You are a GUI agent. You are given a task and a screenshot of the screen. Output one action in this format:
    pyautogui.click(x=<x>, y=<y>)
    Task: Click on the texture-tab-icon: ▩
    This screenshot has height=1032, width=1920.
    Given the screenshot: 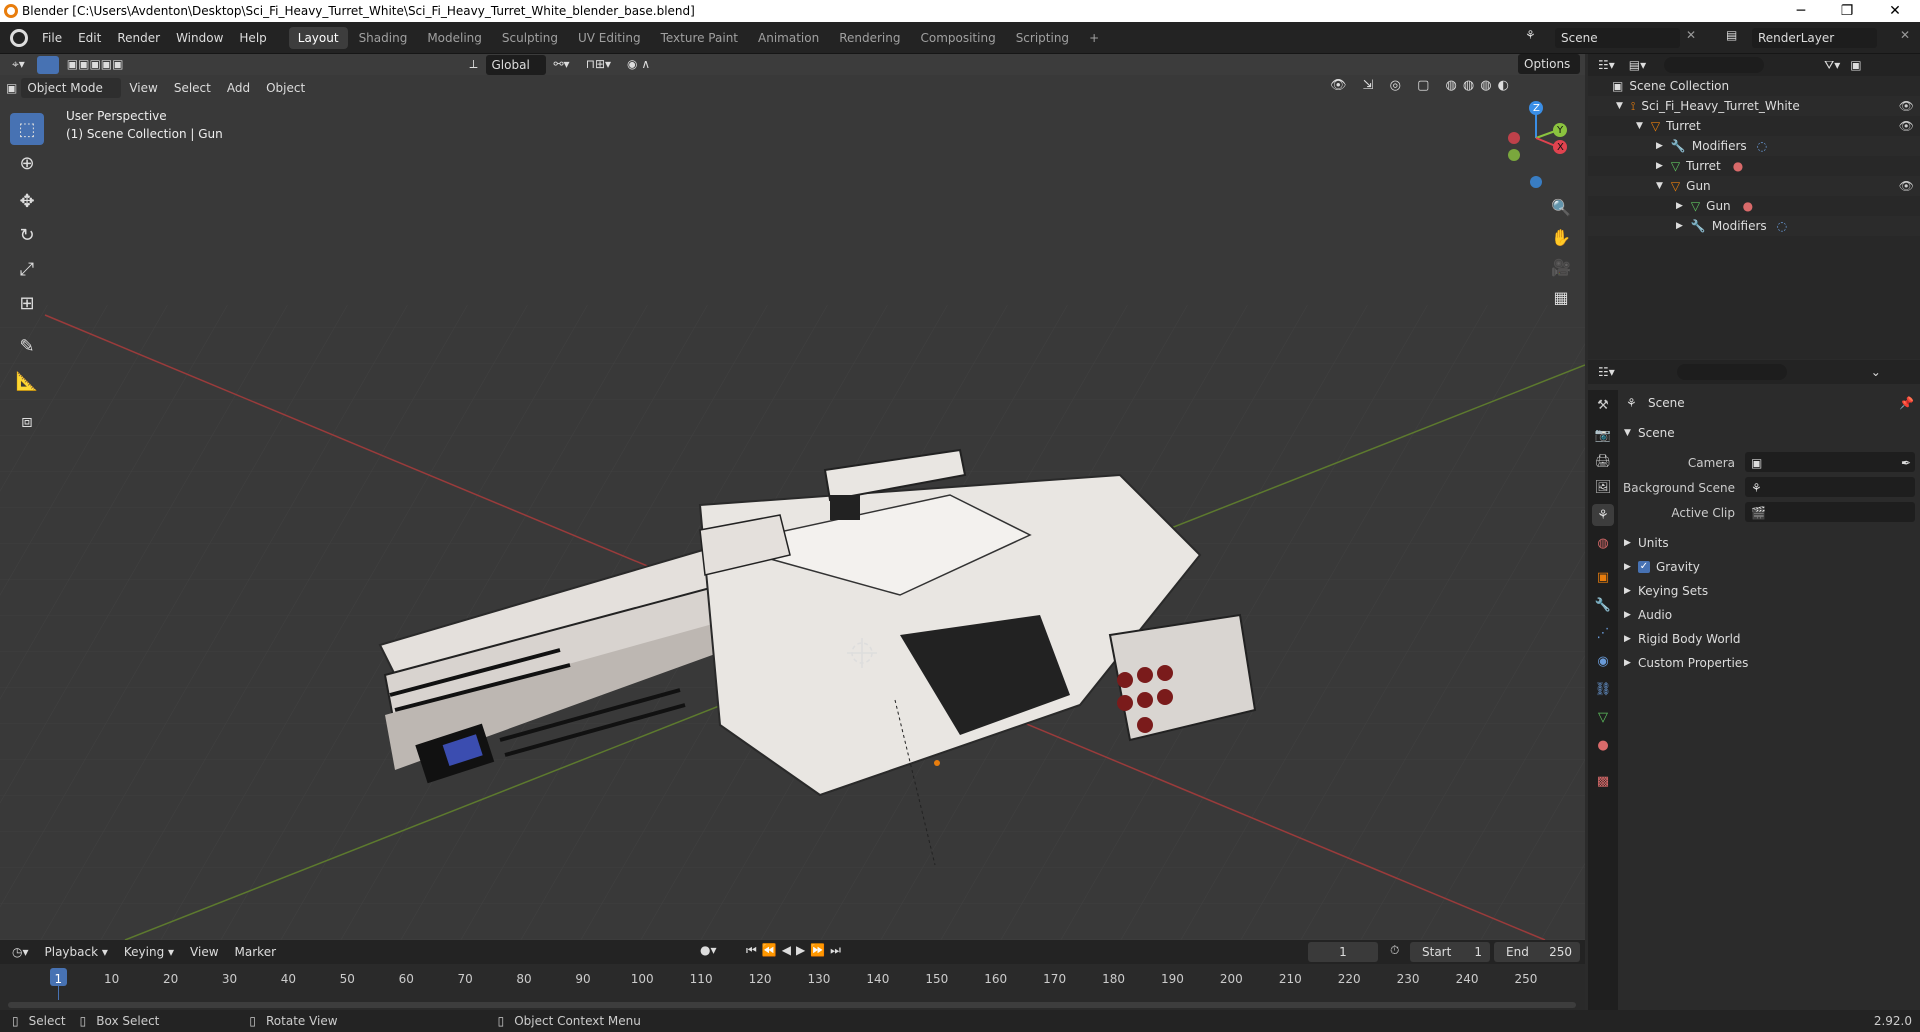 What is the action you would take?
    pyautogui.click(x=1603, y=781)
    